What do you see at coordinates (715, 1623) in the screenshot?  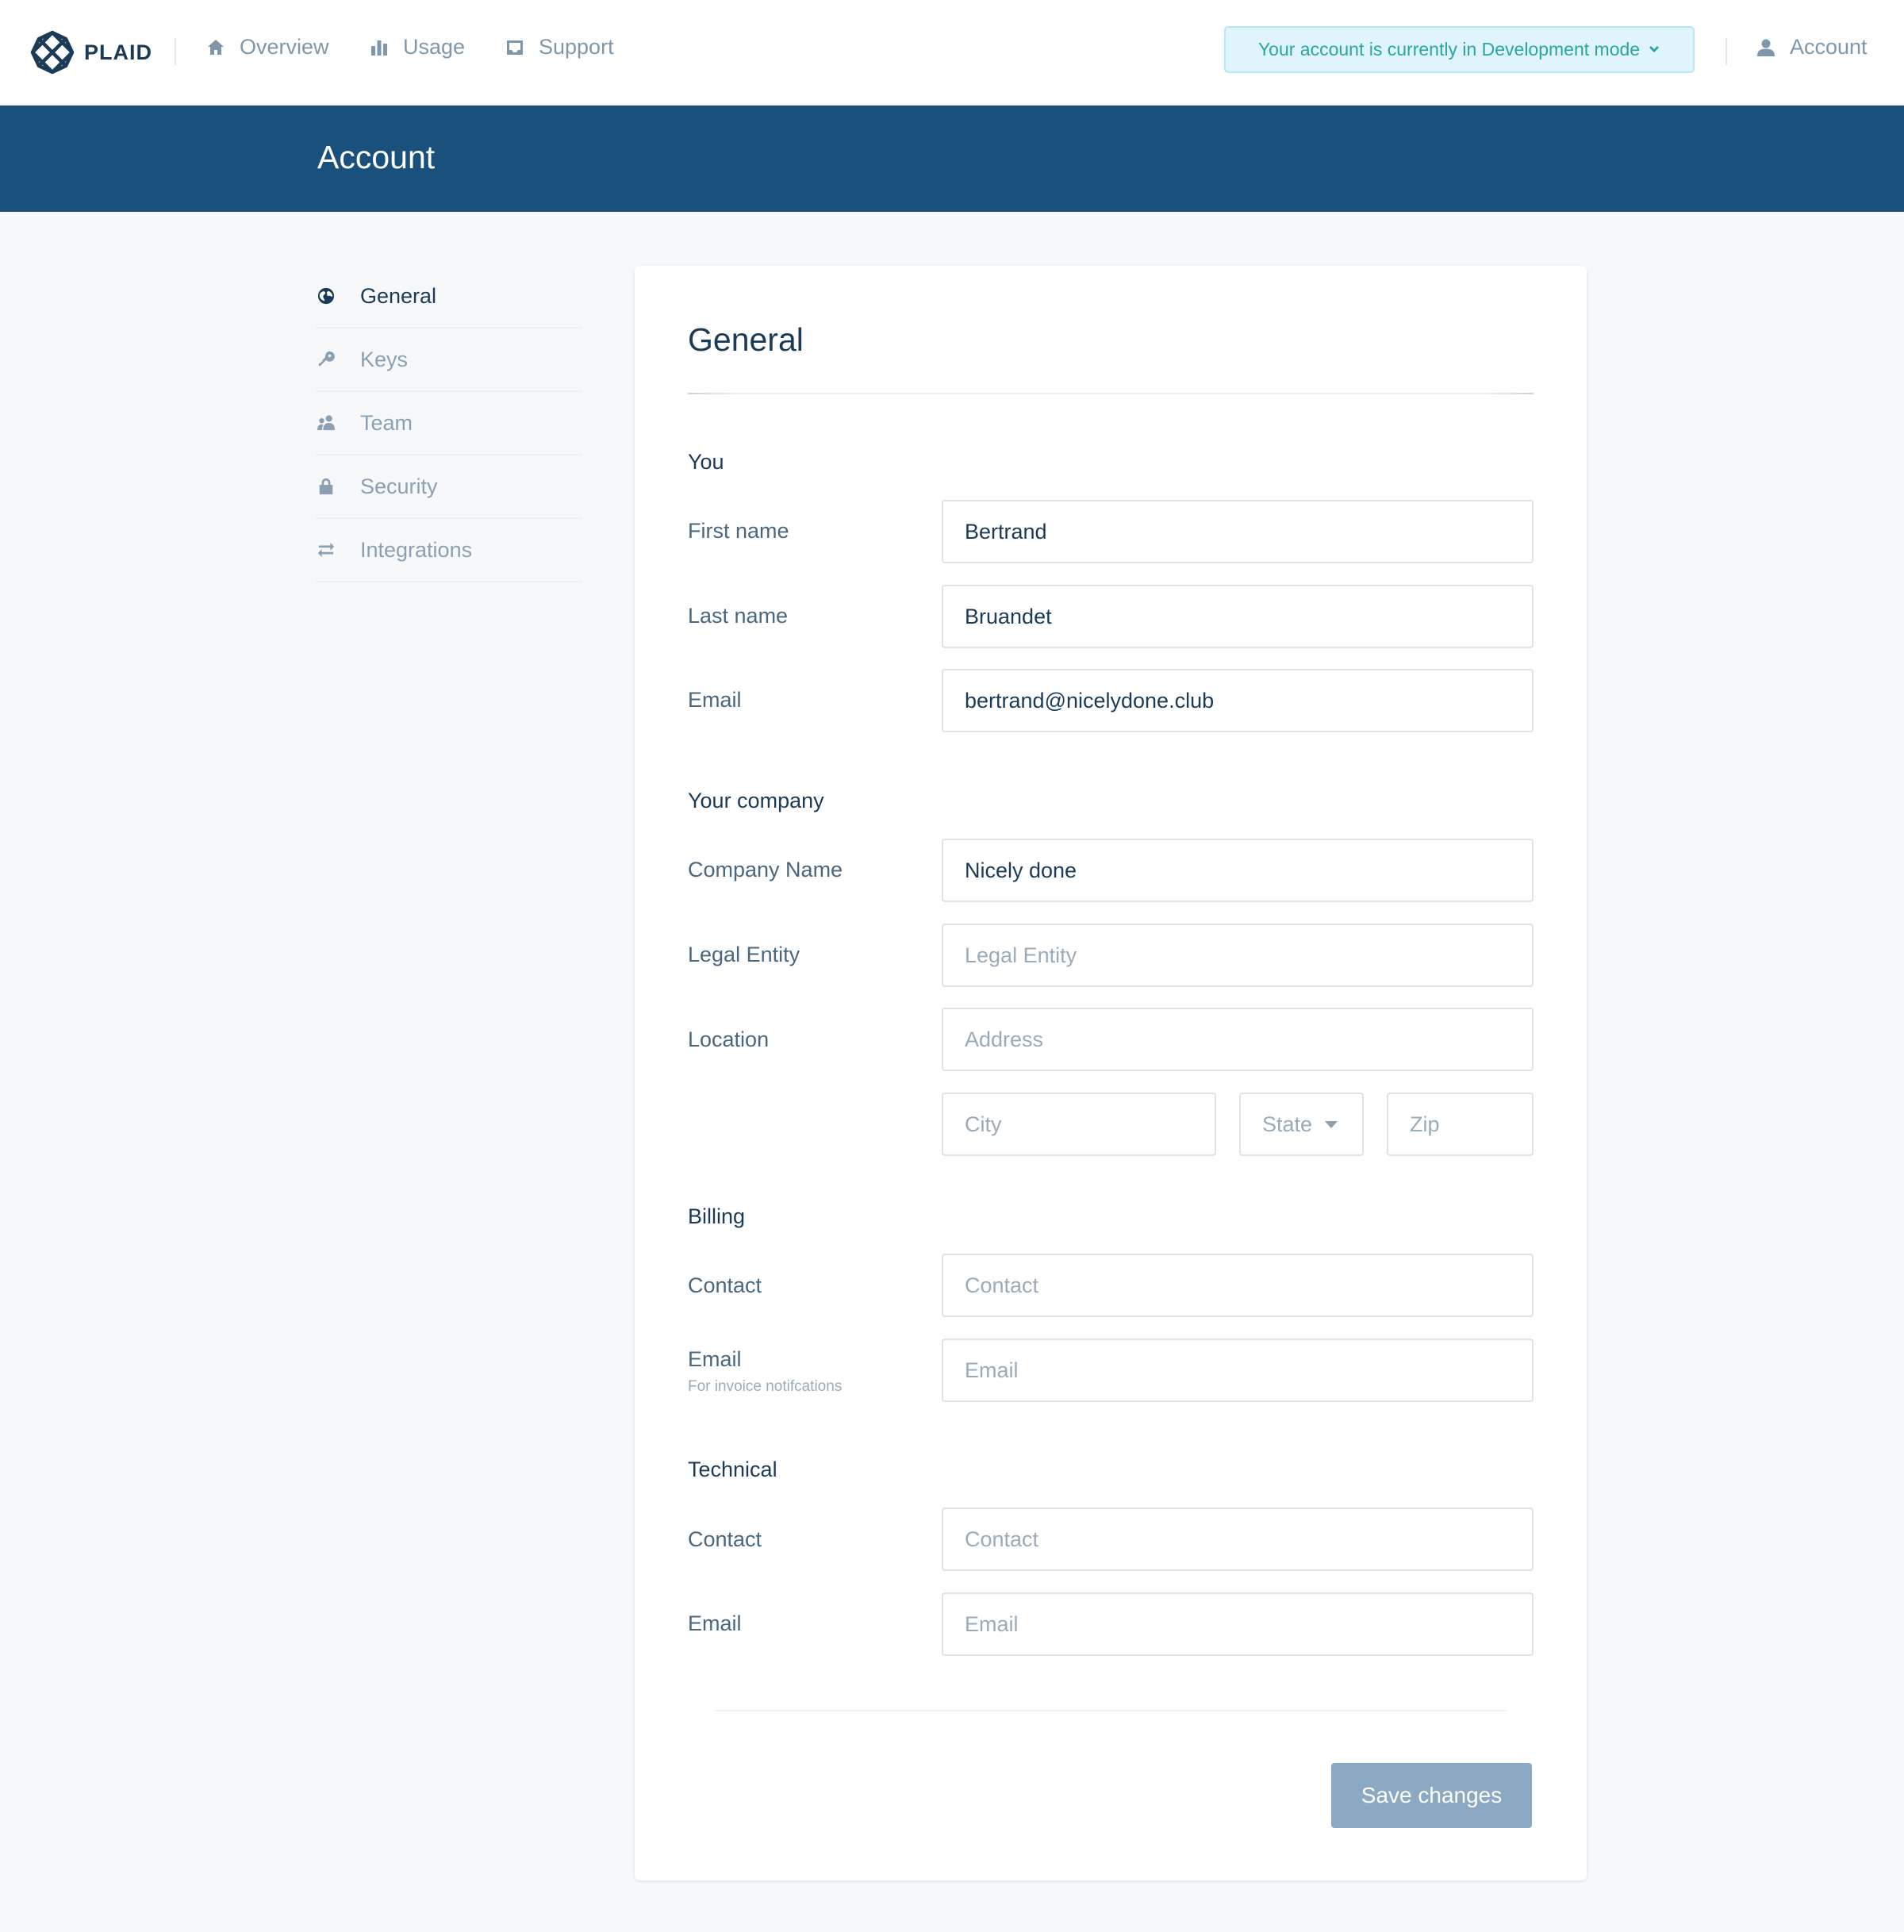 I see `technical-email-label: Email` at bounding box center [715, 1623].